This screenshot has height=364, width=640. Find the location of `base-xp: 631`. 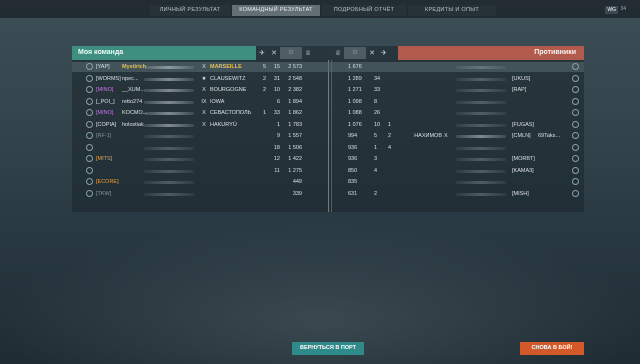

base-xp: 631 is located at coordinates (353, 193).